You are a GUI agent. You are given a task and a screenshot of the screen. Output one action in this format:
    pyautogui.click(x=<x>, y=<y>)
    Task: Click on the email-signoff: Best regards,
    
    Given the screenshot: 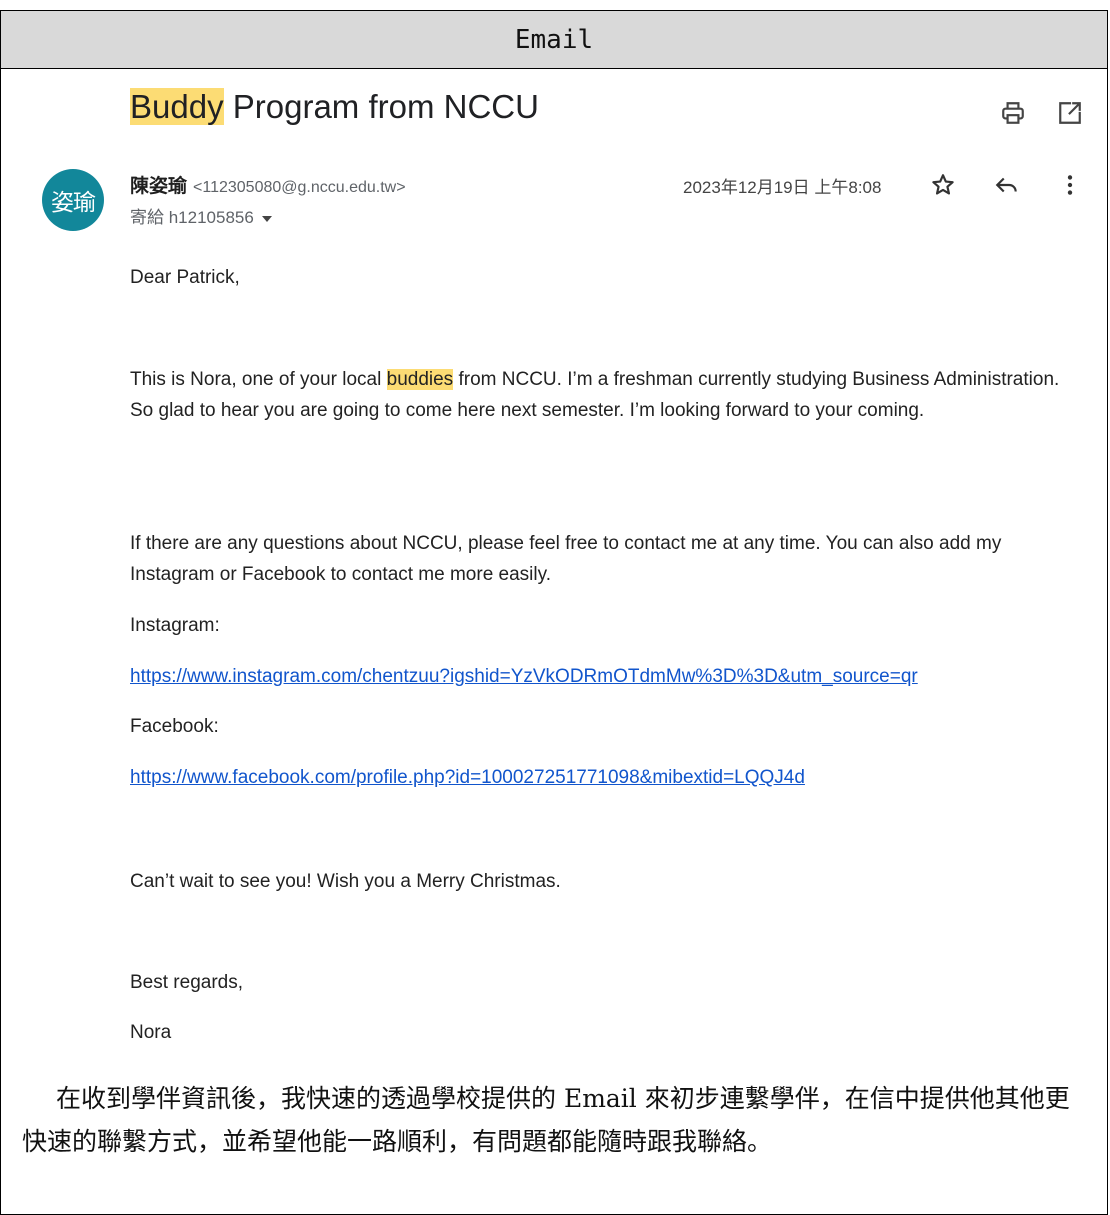 What is the action you would take?
    pyautogui.click(x=186, y=982)
    